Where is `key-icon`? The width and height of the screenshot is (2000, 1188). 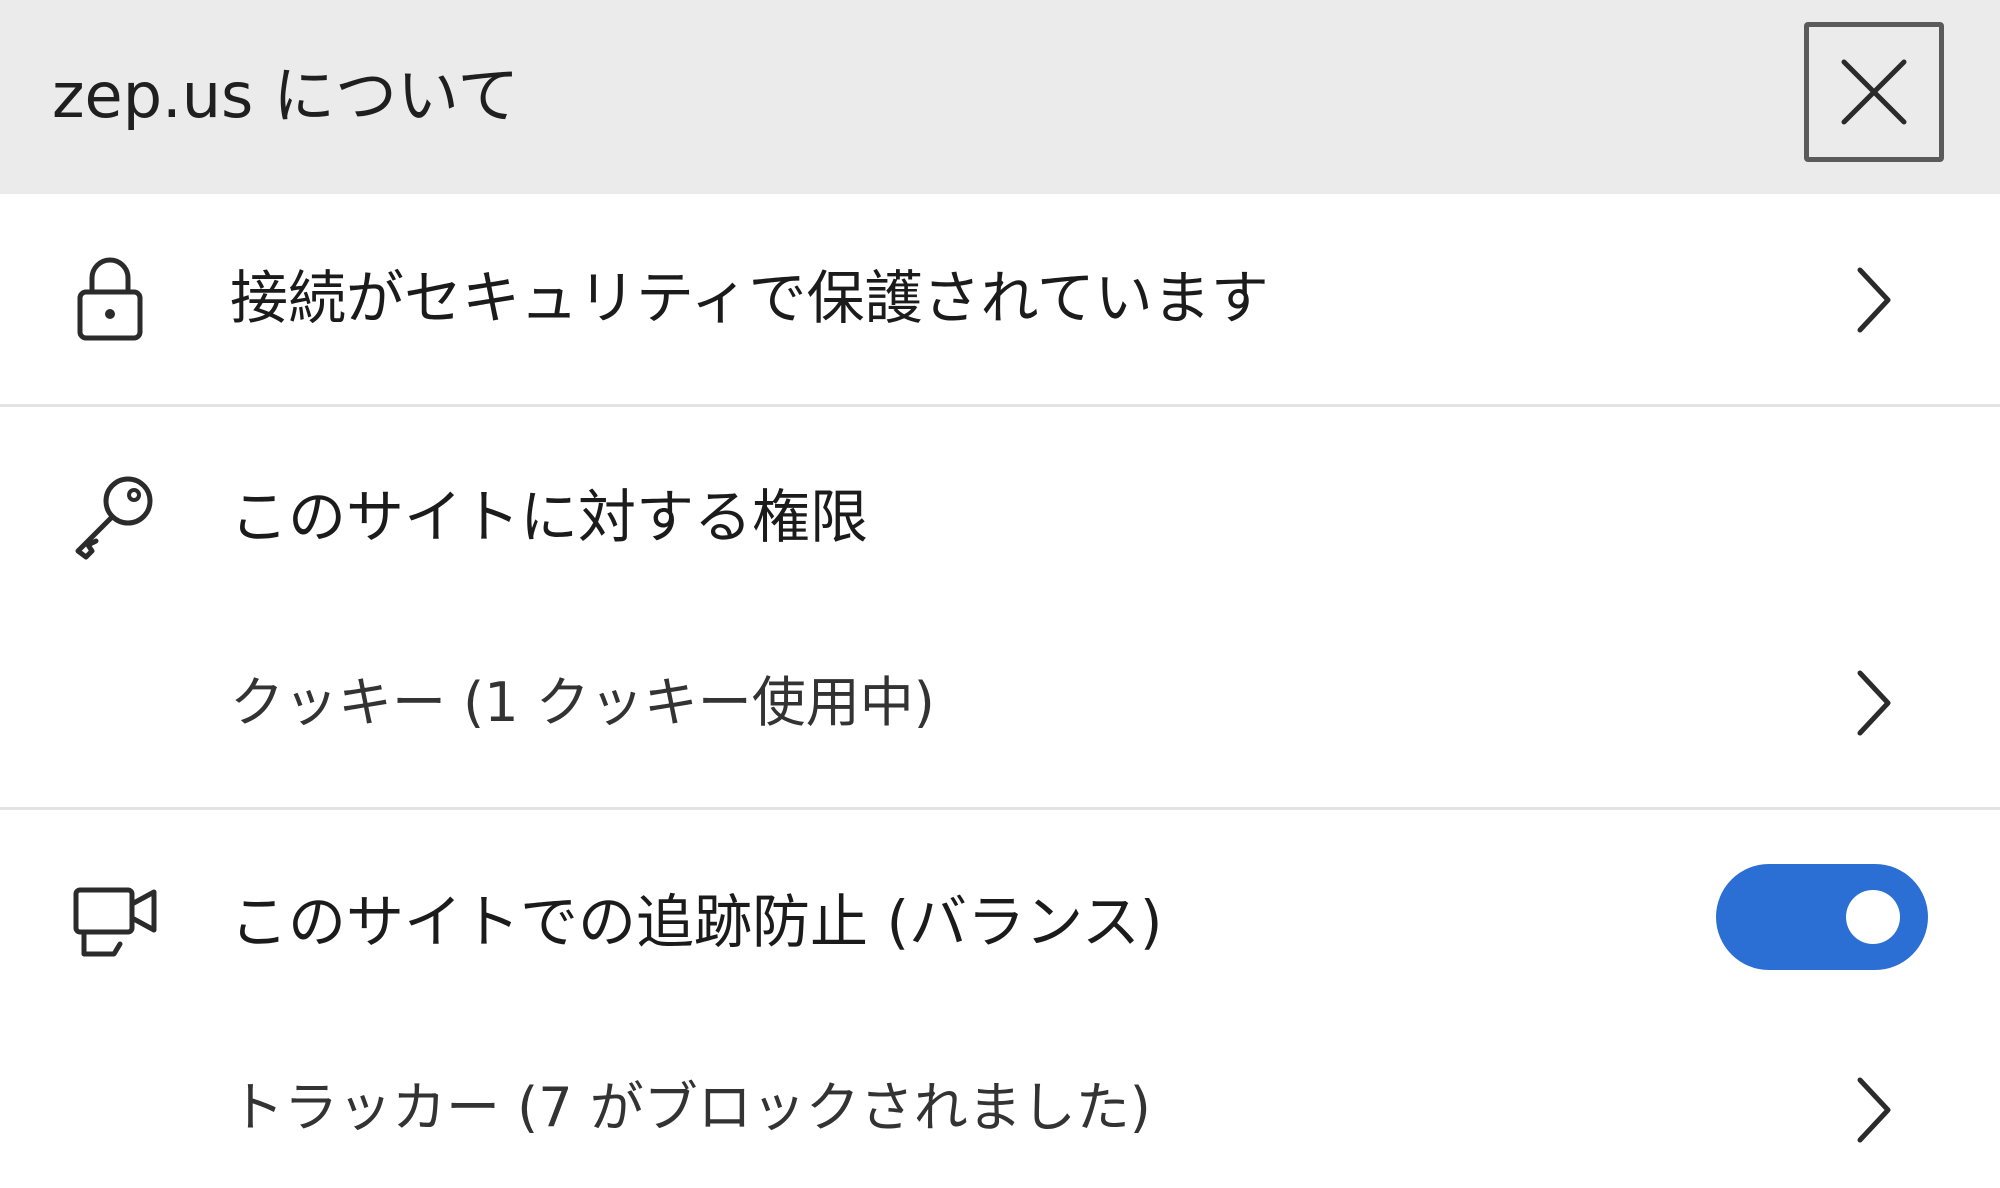 key-icon is located at coordinates (114, 518).